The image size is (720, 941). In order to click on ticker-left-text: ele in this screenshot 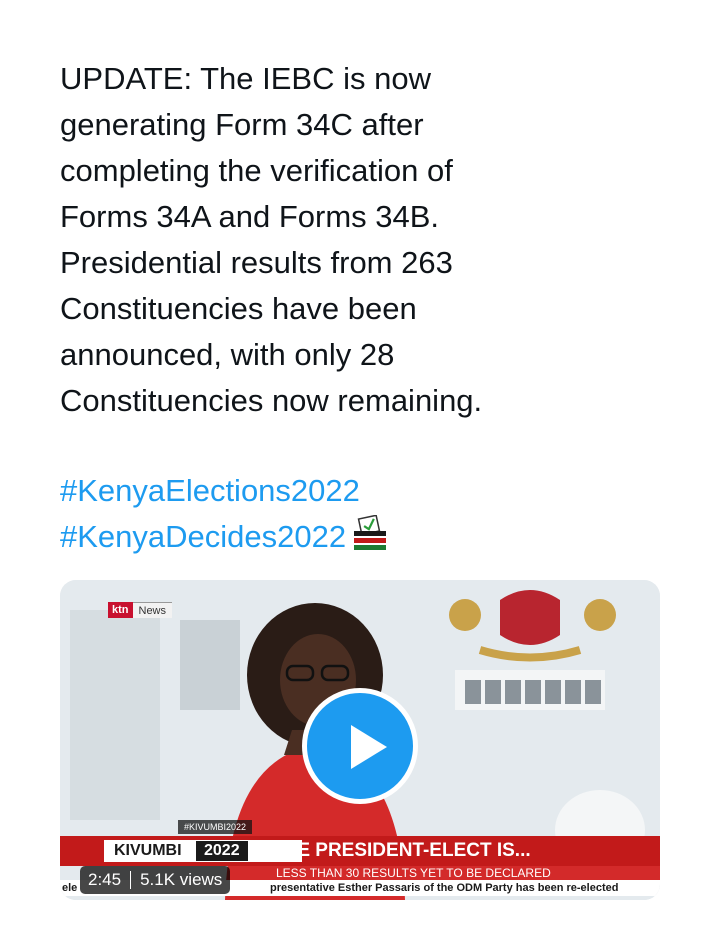, I will do `click(70, 888)`.